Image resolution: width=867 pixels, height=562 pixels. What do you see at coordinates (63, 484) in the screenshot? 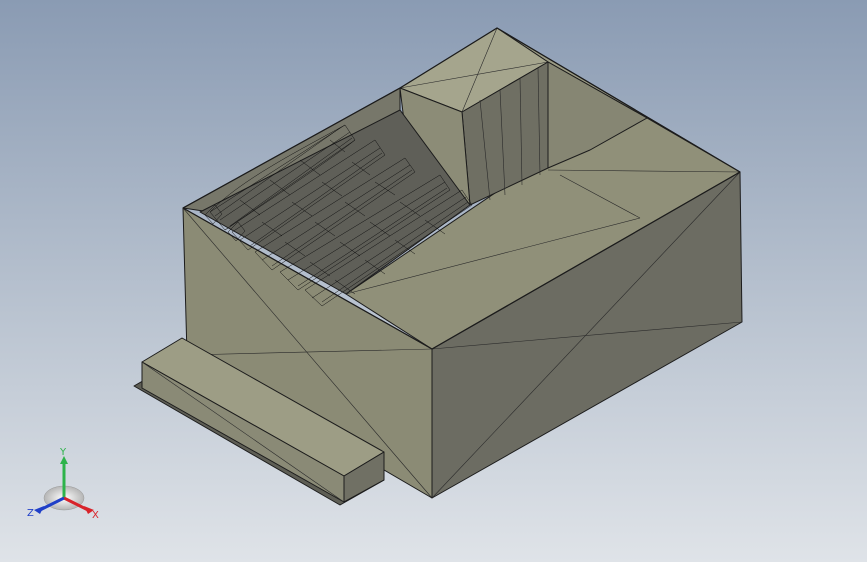
I see `coordinate-triad: Y X Z` at bounding box center [63, 484].